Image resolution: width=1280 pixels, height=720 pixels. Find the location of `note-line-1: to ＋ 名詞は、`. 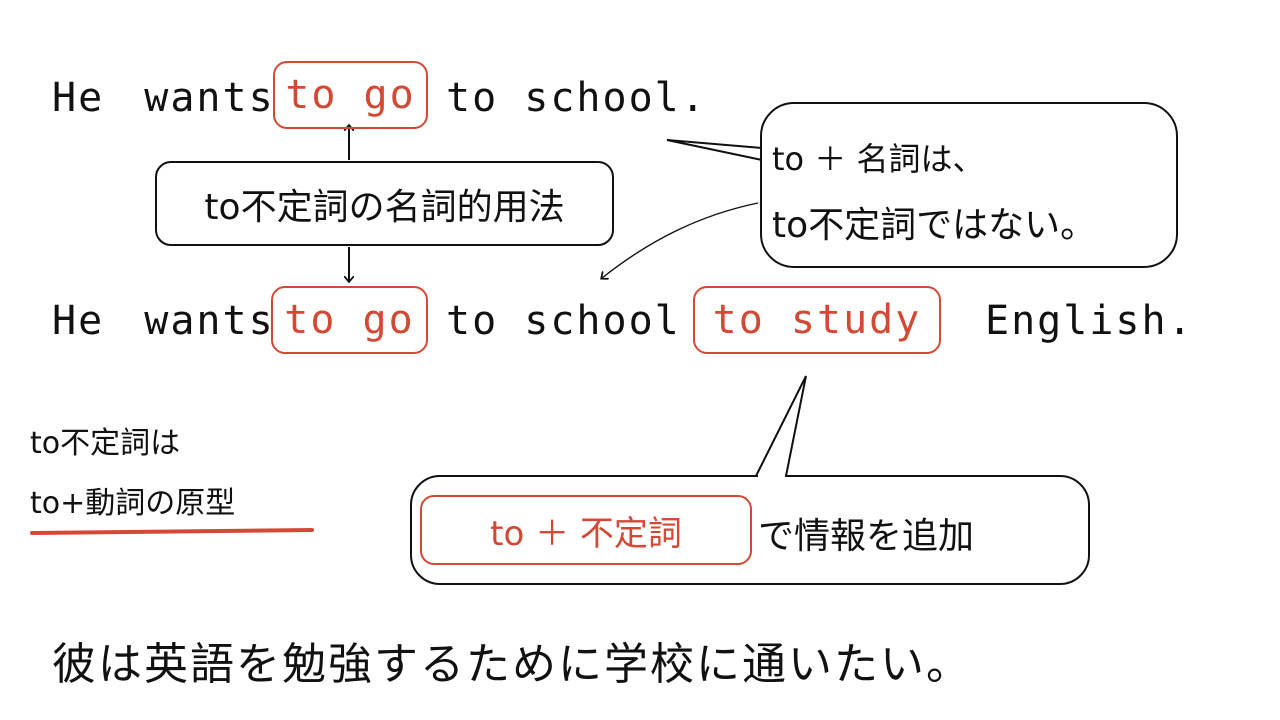

note-line-1: to ＋ 名詞は、 is located at coordinates (878, 159).